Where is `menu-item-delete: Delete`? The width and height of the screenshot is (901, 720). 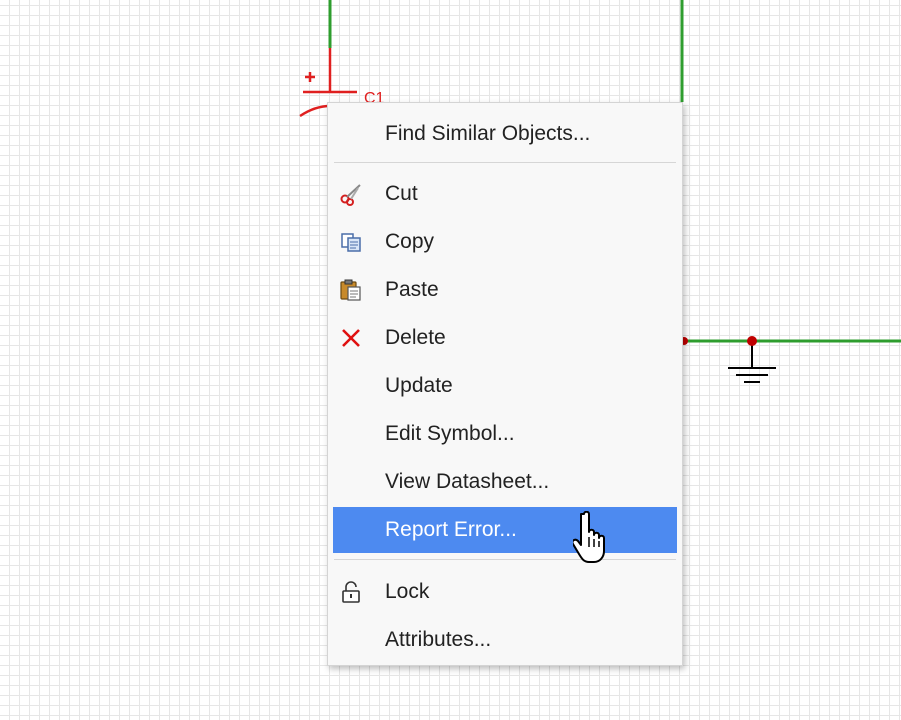 menu-item-delete: Delete is located at coordinates (505, 338).